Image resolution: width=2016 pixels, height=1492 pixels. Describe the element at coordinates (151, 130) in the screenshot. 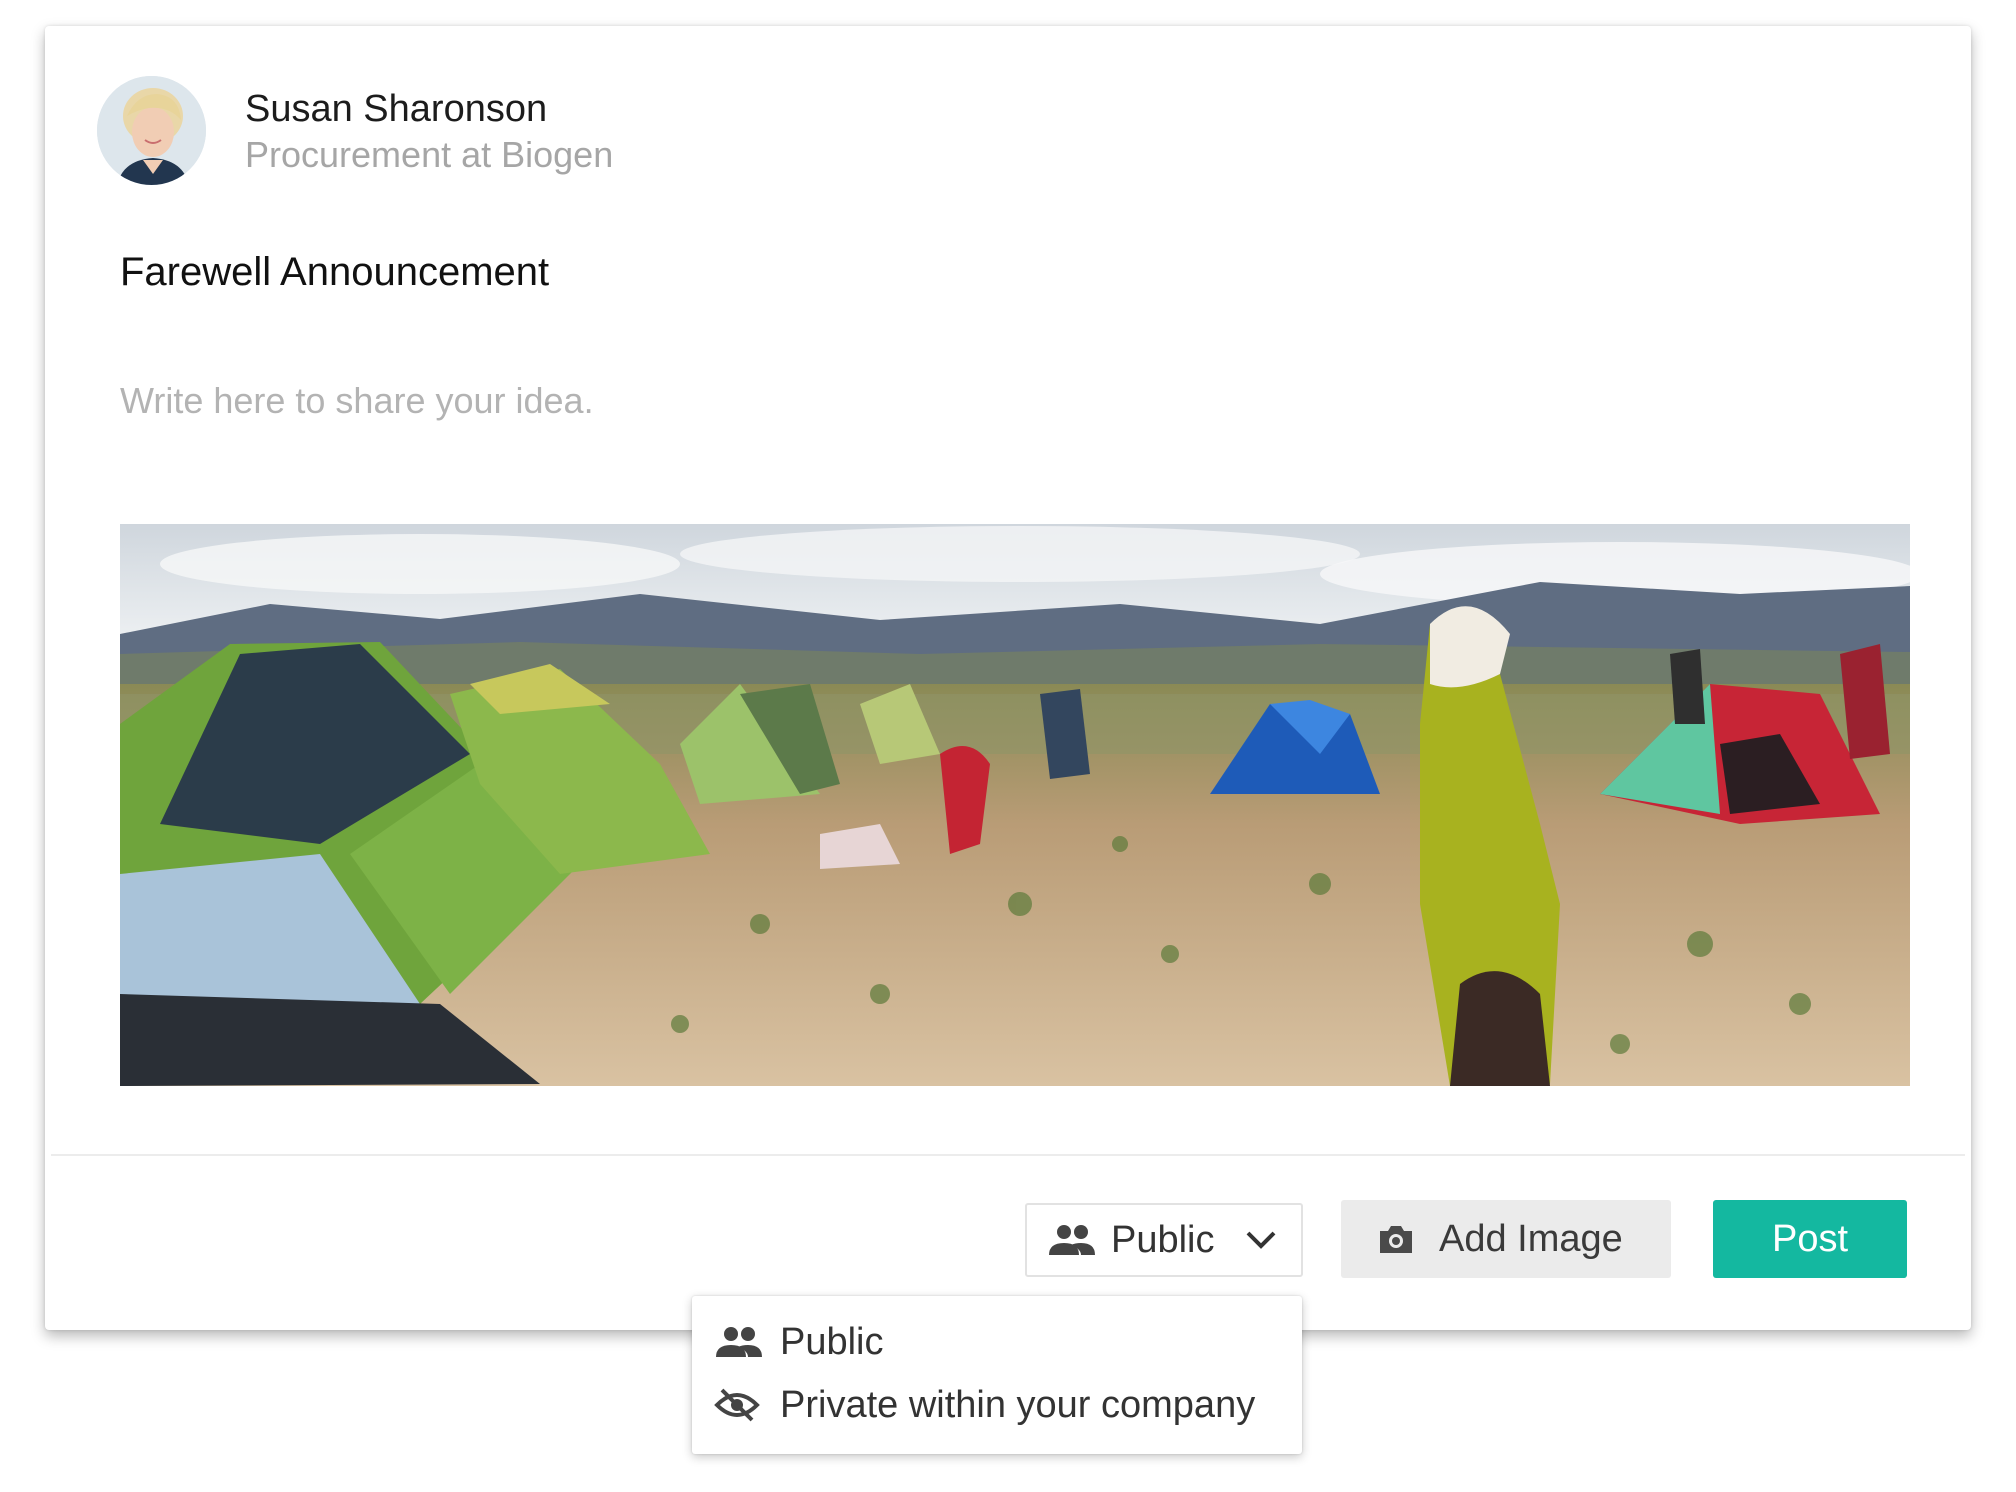

I see `avatar` at that location.